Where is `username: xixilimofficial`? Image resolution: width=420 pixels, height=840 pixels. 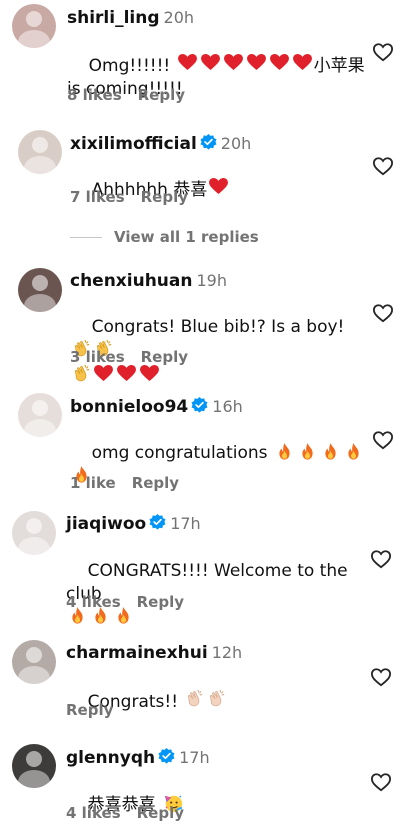 username: xixilimofficial is located at coordinates (133, 144).